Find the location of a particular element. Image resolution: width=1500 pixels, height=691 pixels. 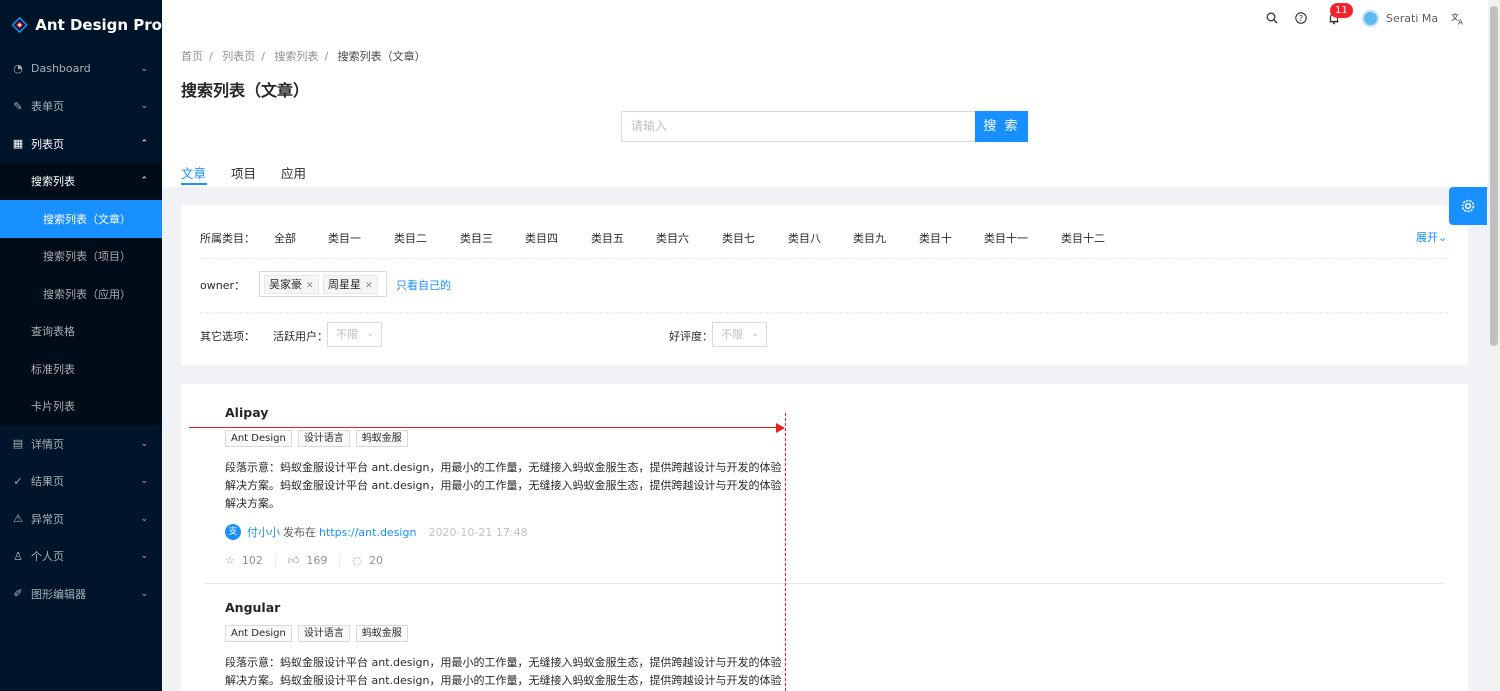

owner-chip-label: 周星星 is located at coordinates (344, 284).